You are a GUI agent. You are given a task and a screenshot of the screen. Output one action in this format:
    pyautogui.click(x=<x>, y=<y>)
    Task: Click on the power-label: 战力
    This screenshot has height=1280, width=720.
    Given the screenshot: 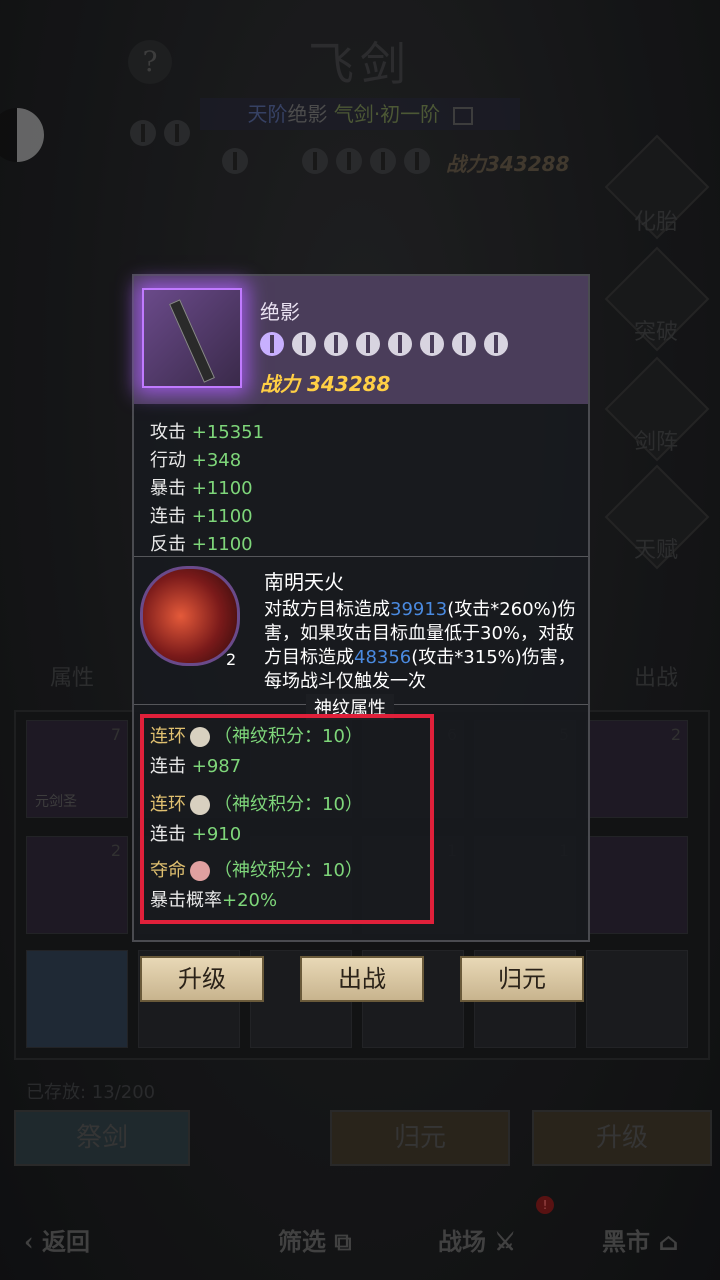 What is the action you would take?
    pyautogui.click(x=280, y=384)
    